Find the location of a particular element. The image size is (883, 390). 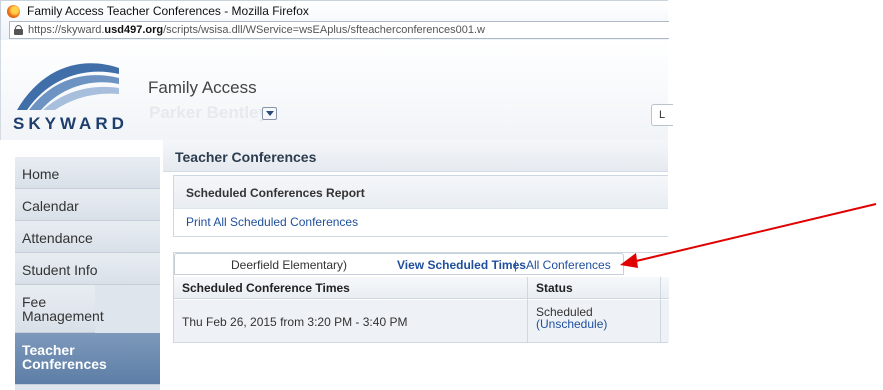

unschedule-link: (Unschedule) is located at coordinates (571, 324).